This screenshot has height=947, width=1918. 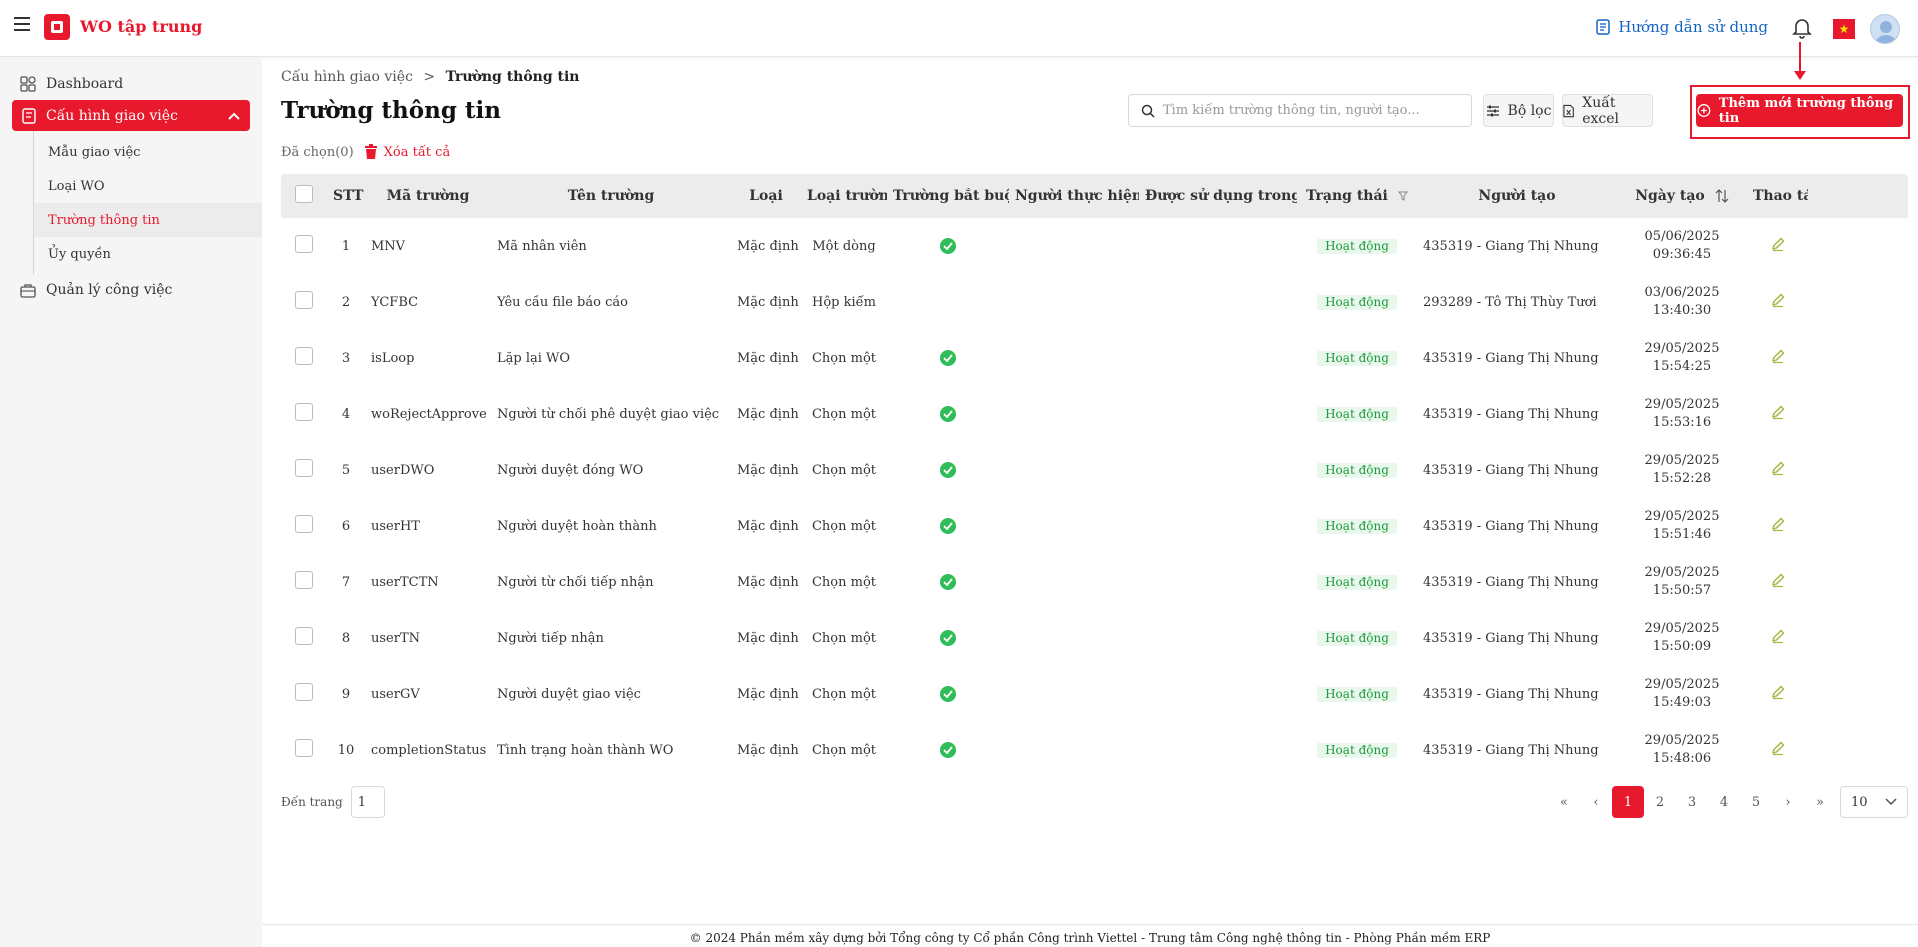 I want to click on sidebar-item-mau-giao-viec: Mẫu giao việc, so click(x=148, y=152).